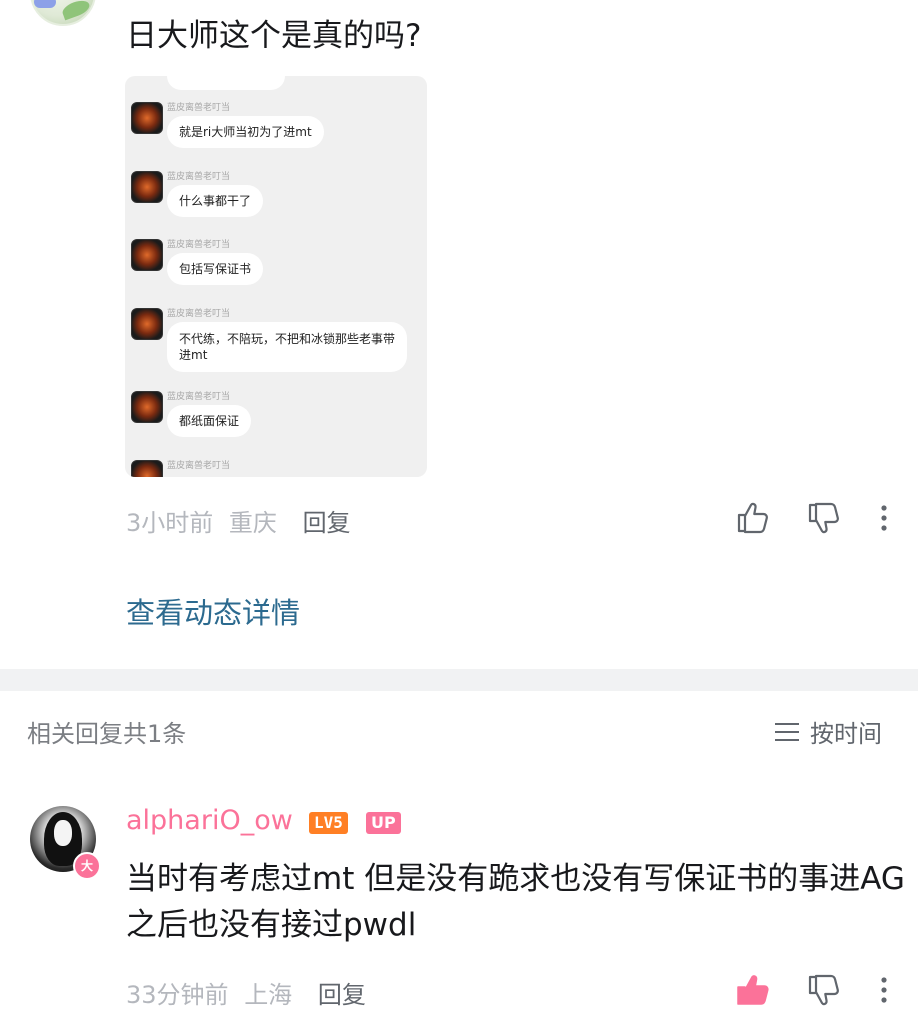 Image resolution: width=918 pixels, height=1024 pixels. Describe the element at coordinates (209, 421) in the screenshot. I see `chat-bubble: 都纸面保证` at that location.